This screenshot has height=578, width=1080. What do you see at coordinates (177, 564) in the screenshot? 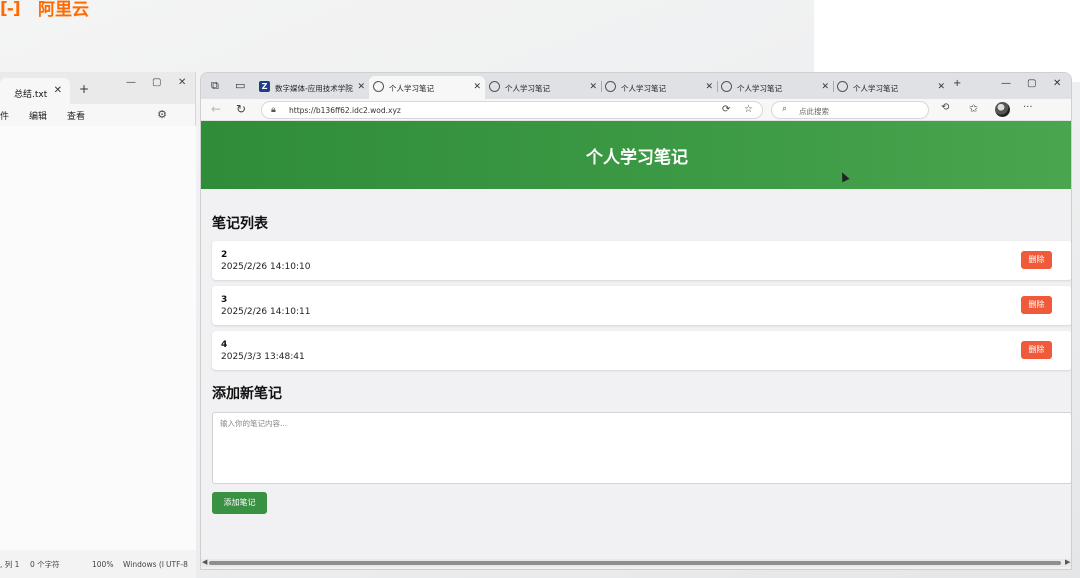
I see `status-encoding: UTF-8` at bounding box center [177, 564].